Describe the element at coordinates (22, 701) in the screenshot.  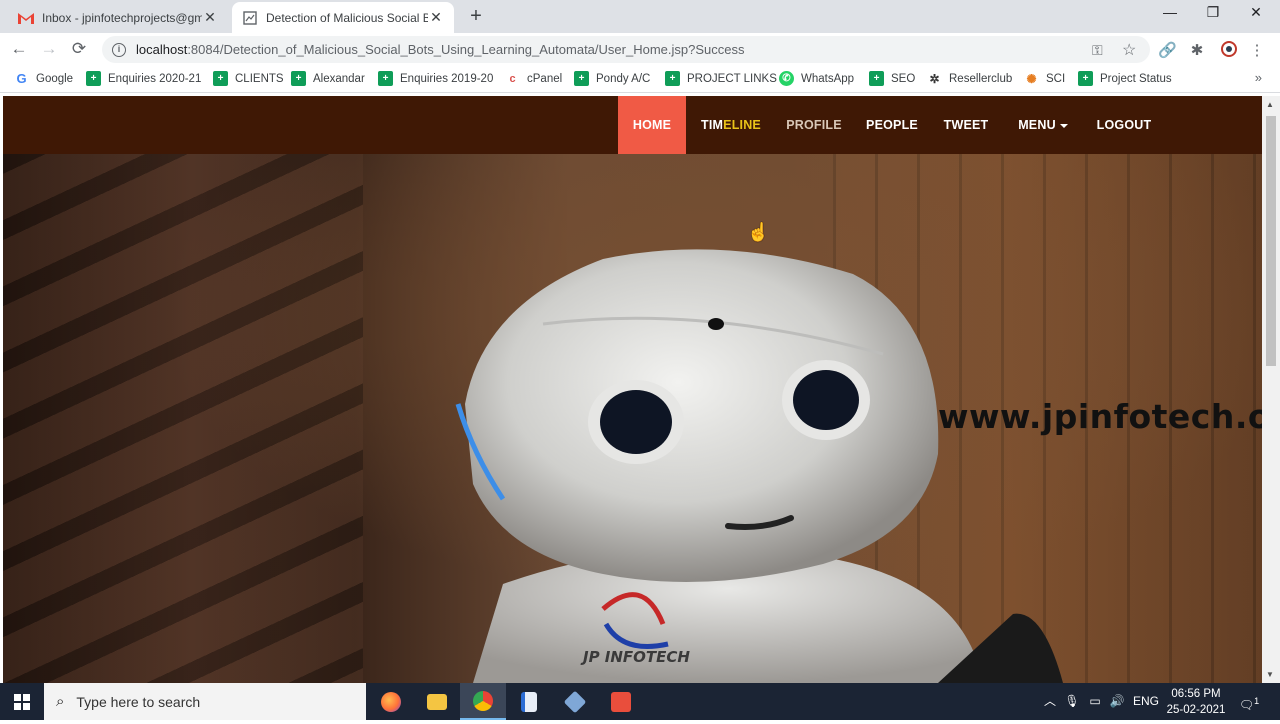
I see `start-button` at that location.